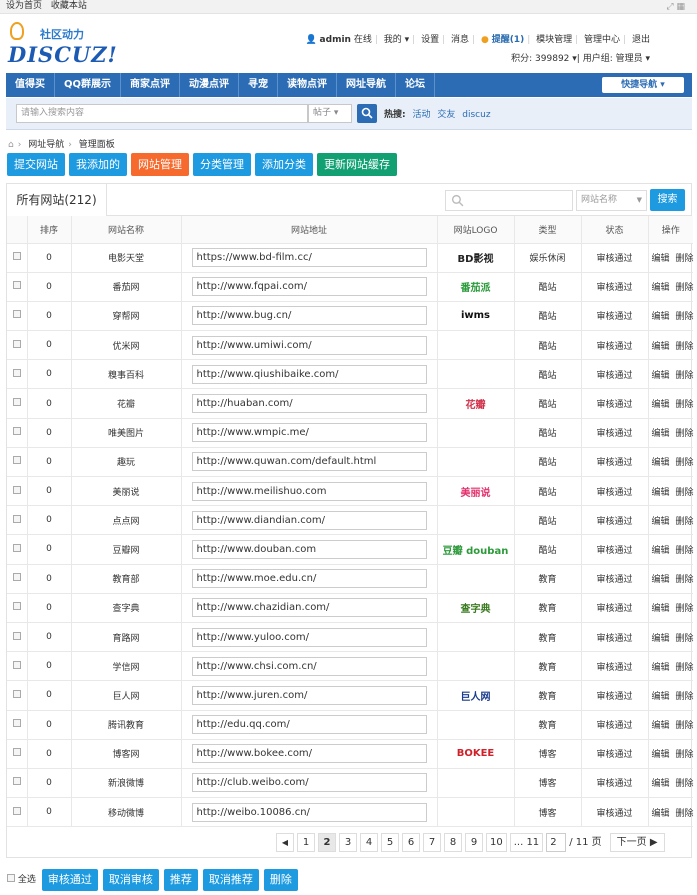  What do you see at coordinates (309, 520) in the screenshot?
I see `row-url-input: http://www.diandian.com/` at bounding box center [309, 520].